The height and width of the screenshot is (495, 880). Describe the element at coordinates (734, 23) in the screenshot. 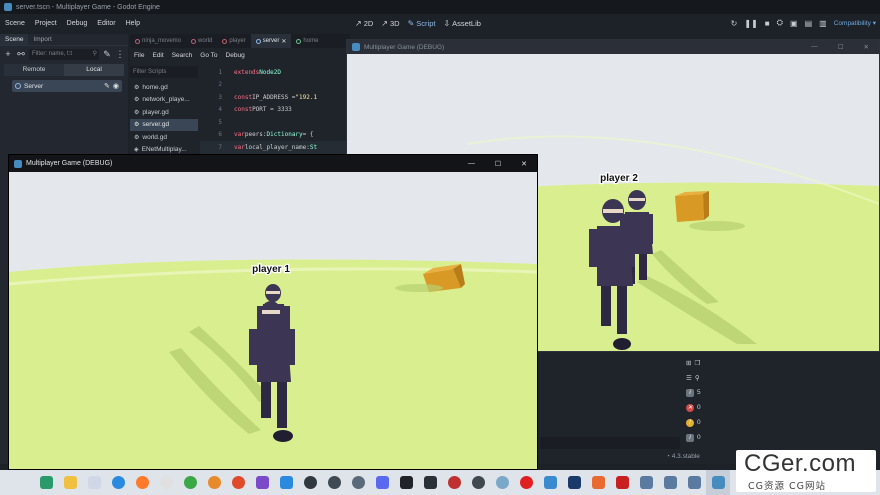

I see `reload-icon: ↻` at that location.